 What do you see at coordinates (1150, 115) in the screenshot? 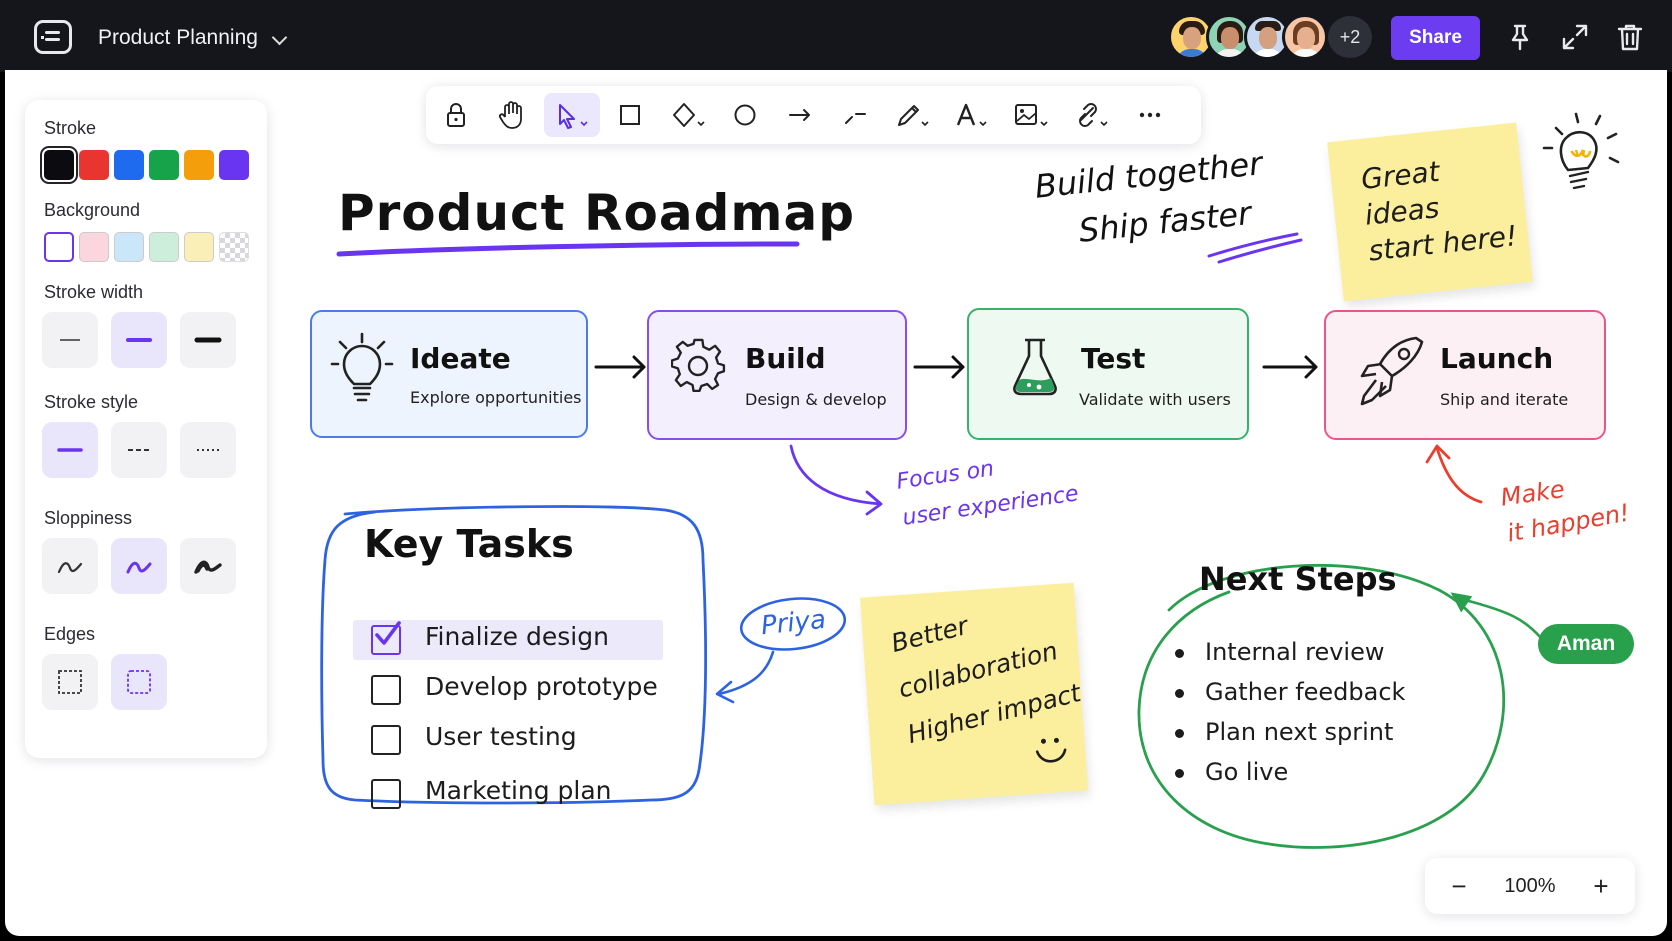
I see `more-tools-icon` at bounding box center [1150, 115].